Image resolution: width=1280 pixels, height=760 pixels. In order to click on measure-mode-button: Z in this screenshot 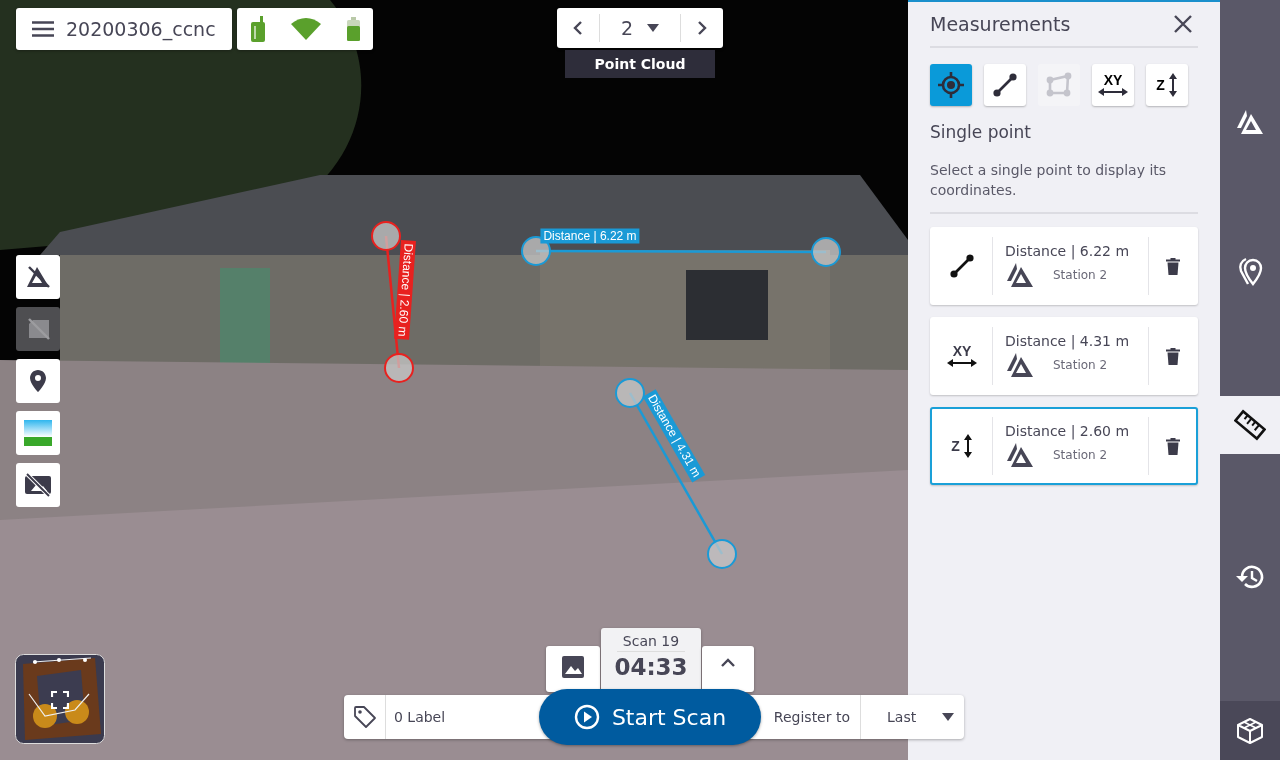, I will do `click(1167, 85)`.